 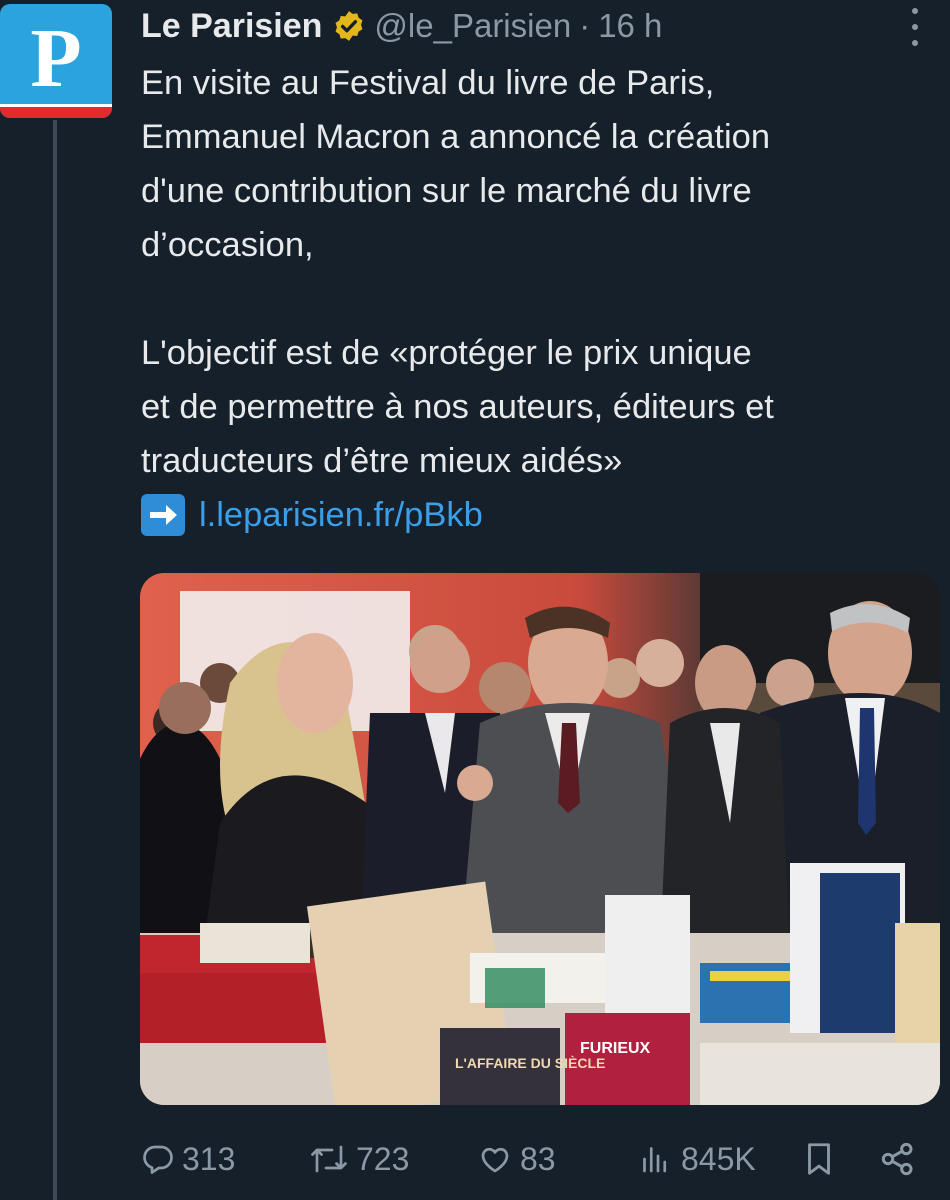 I want to click on more-icon, so click(x=915, y=27).